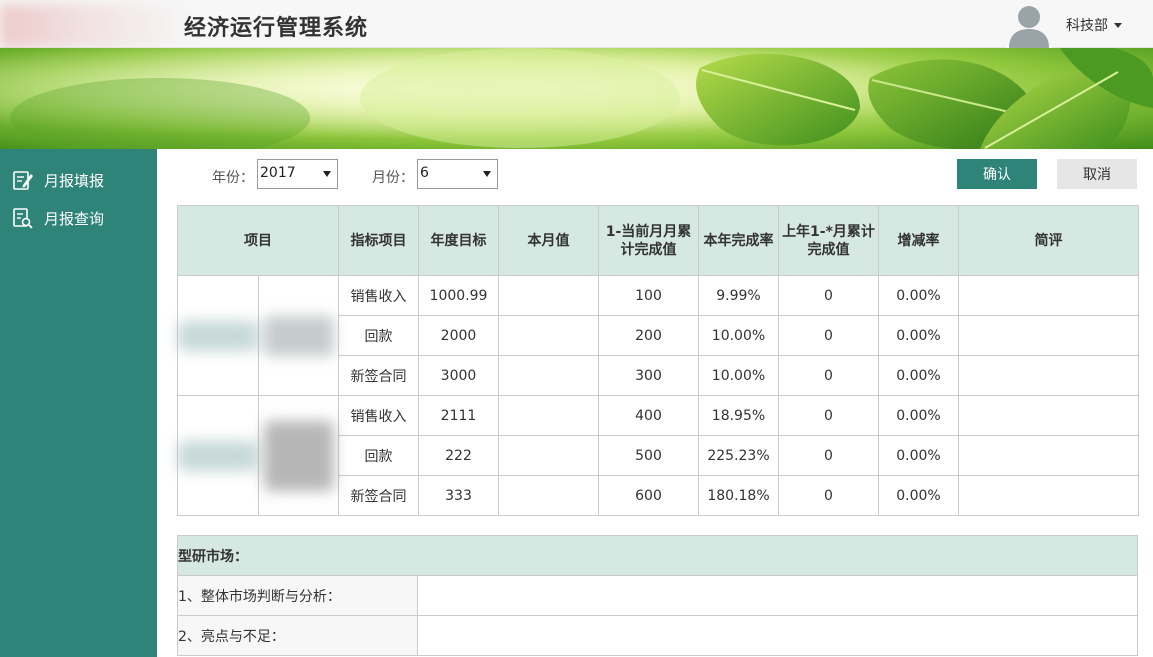  Describe the element at coordinates (1048, 240) in the screenshot. I see `column-header: 简评` at that location.